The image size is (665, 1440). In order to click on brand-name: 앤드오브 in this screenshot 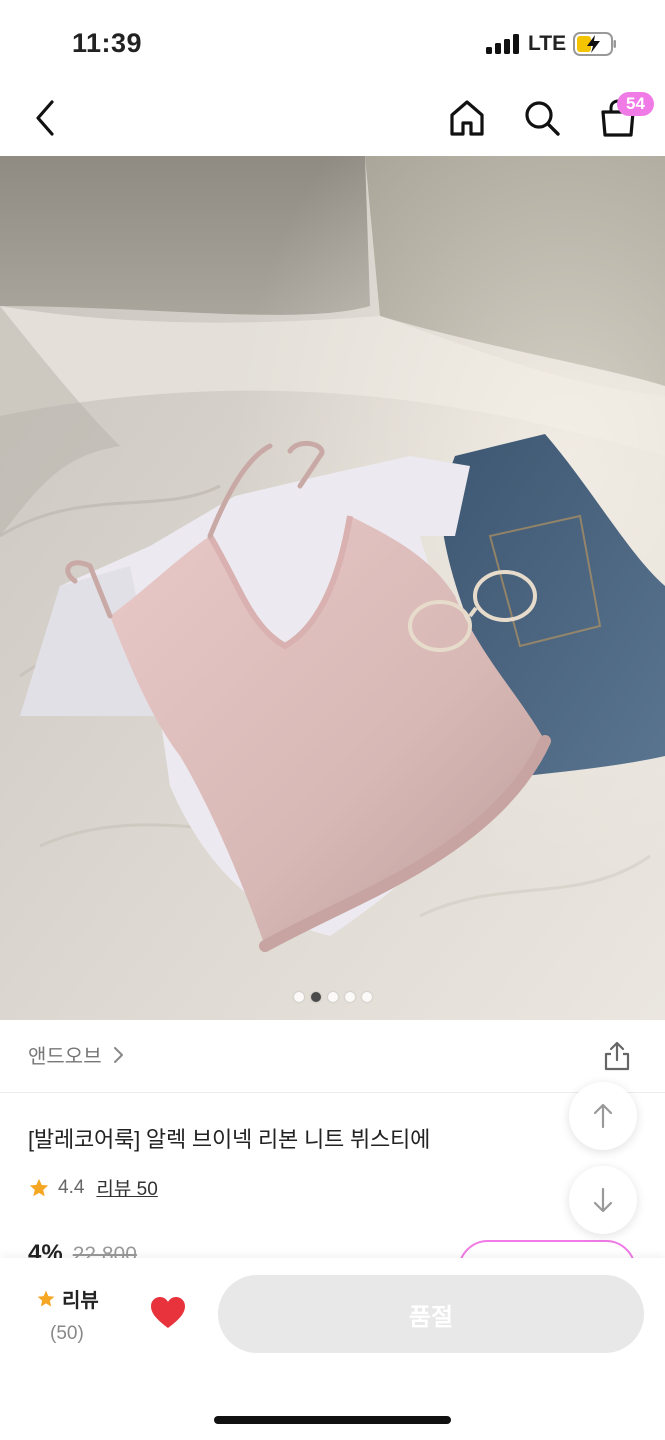, I will do `click(65, 1057)`.